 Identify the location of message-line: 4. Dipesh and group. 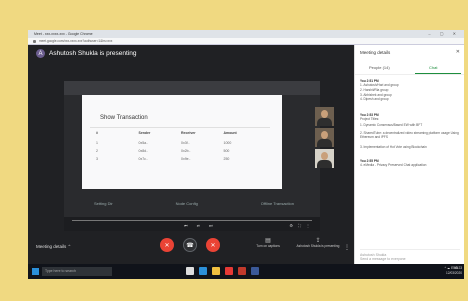
(374, 99).